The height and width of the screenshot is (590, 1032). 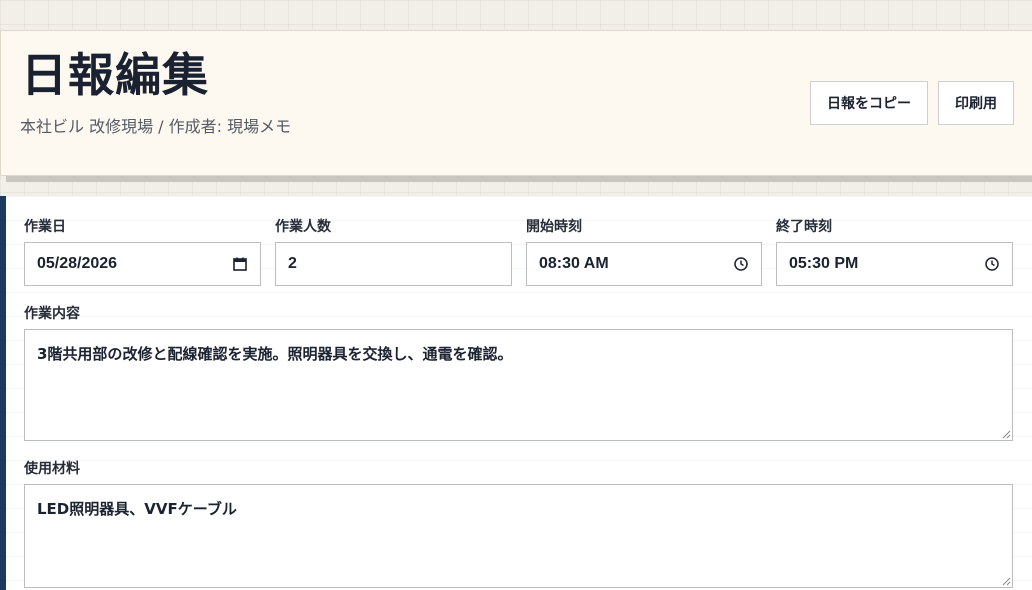 I want to click on start-time-input: 08:30 AM, so click(x=644, y=264).